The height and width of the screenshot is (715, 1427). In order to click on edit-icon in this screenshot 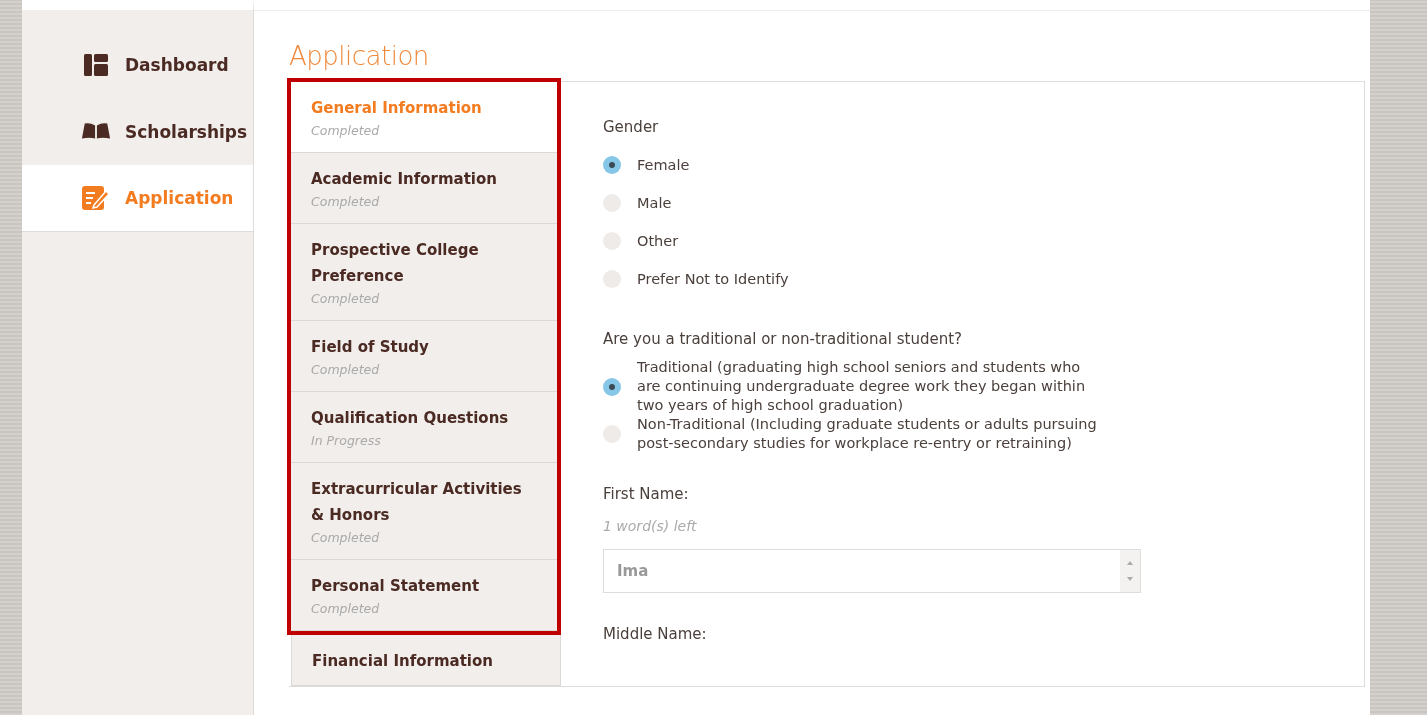, I will do `click(96, 198)`.